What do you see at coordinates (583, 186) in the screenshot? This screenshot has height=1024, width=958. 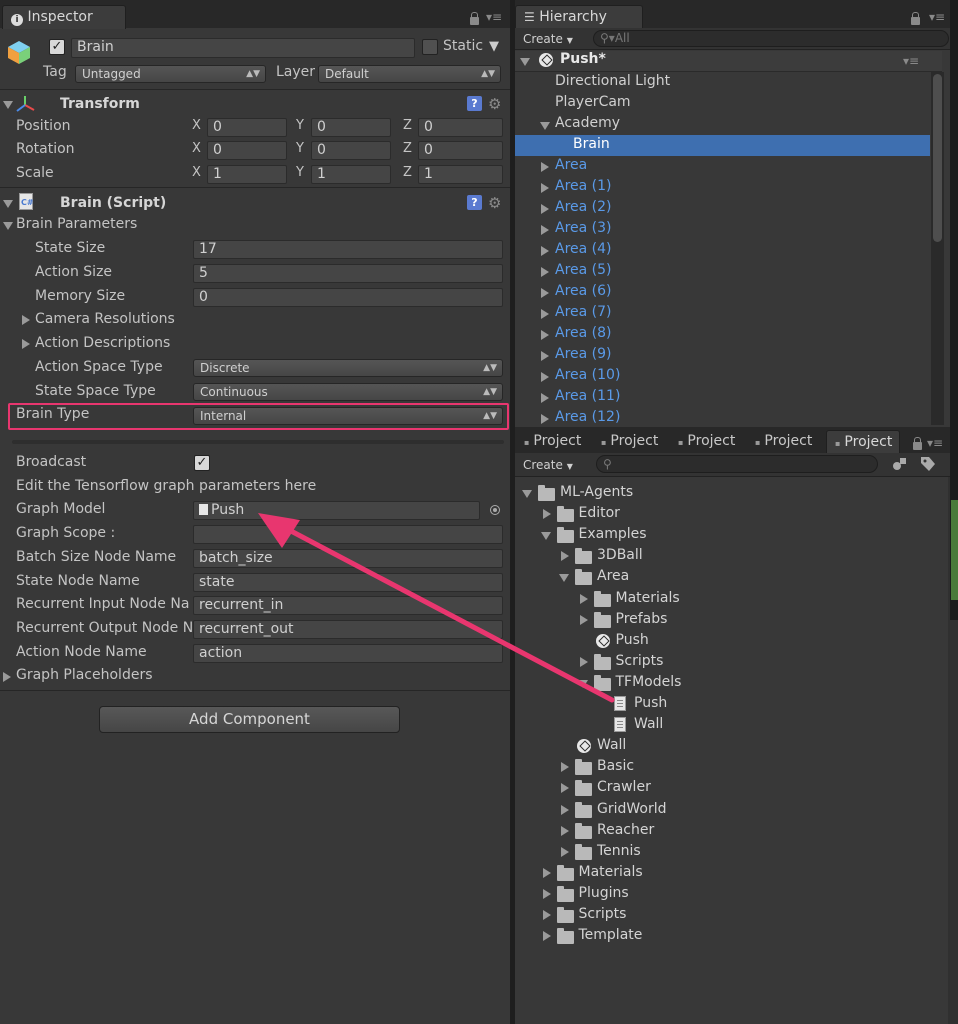 I see `hierarchy-item: Area (1)` at bounding box center [583, 186].